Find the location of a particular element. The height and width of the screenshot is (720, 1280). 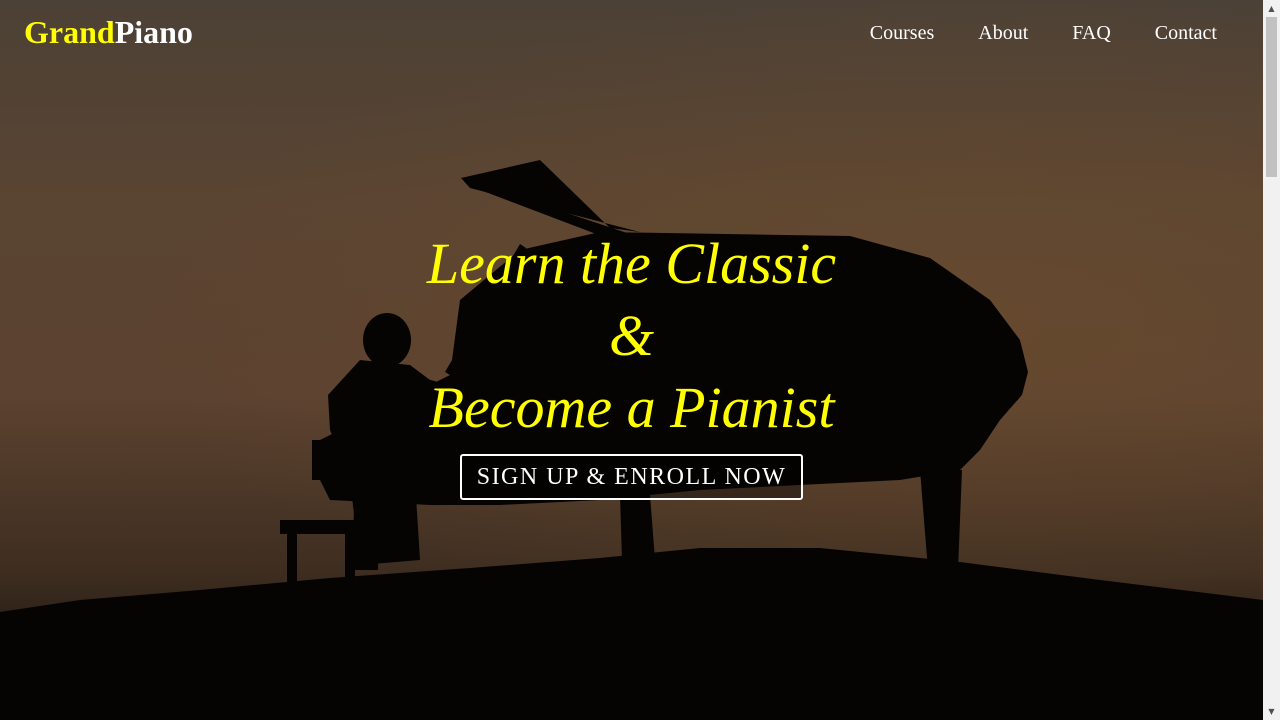

brand-logo-part-piano: Piano is located at coordinates (153, 32).